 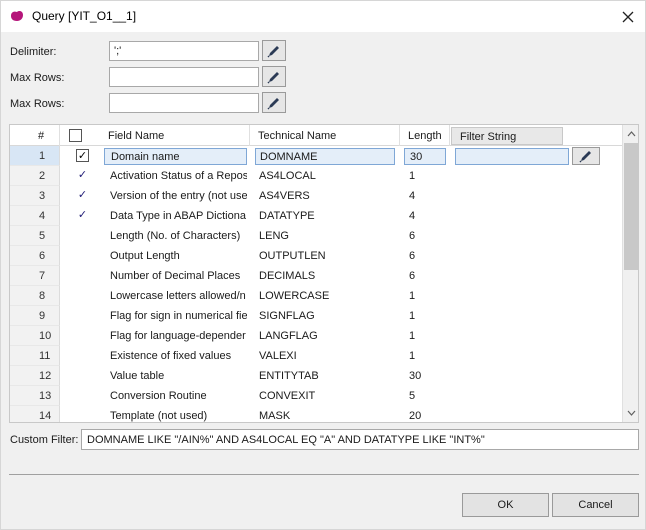 I want to click on chevron-down-icon, so click(x=631, y=413).